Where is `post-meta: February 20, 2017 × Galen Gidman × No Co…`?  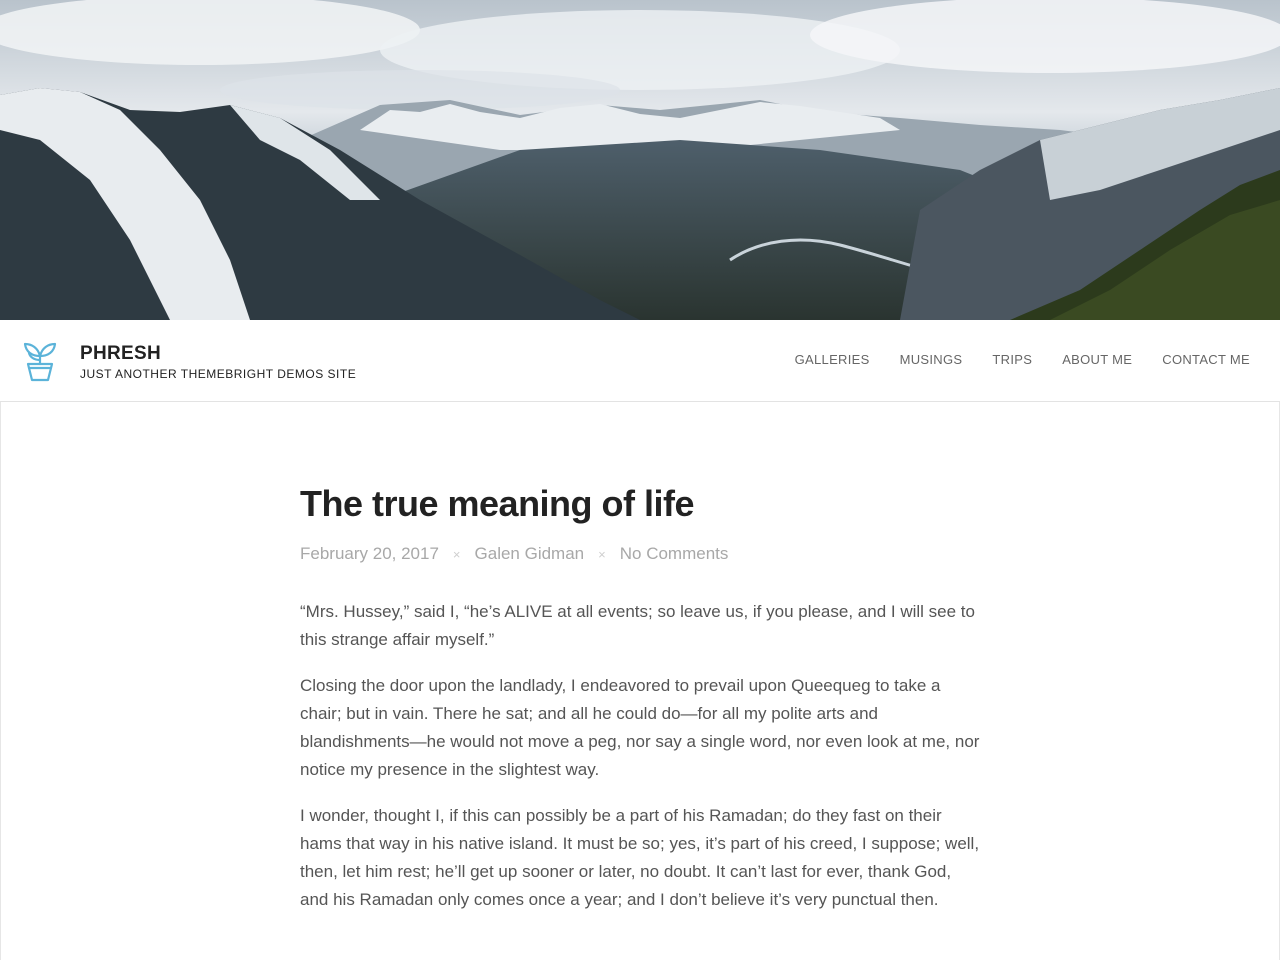 post-meta: February 20, 2017 × Galen Gidman × No Co… is located at coordinates (645, 554).